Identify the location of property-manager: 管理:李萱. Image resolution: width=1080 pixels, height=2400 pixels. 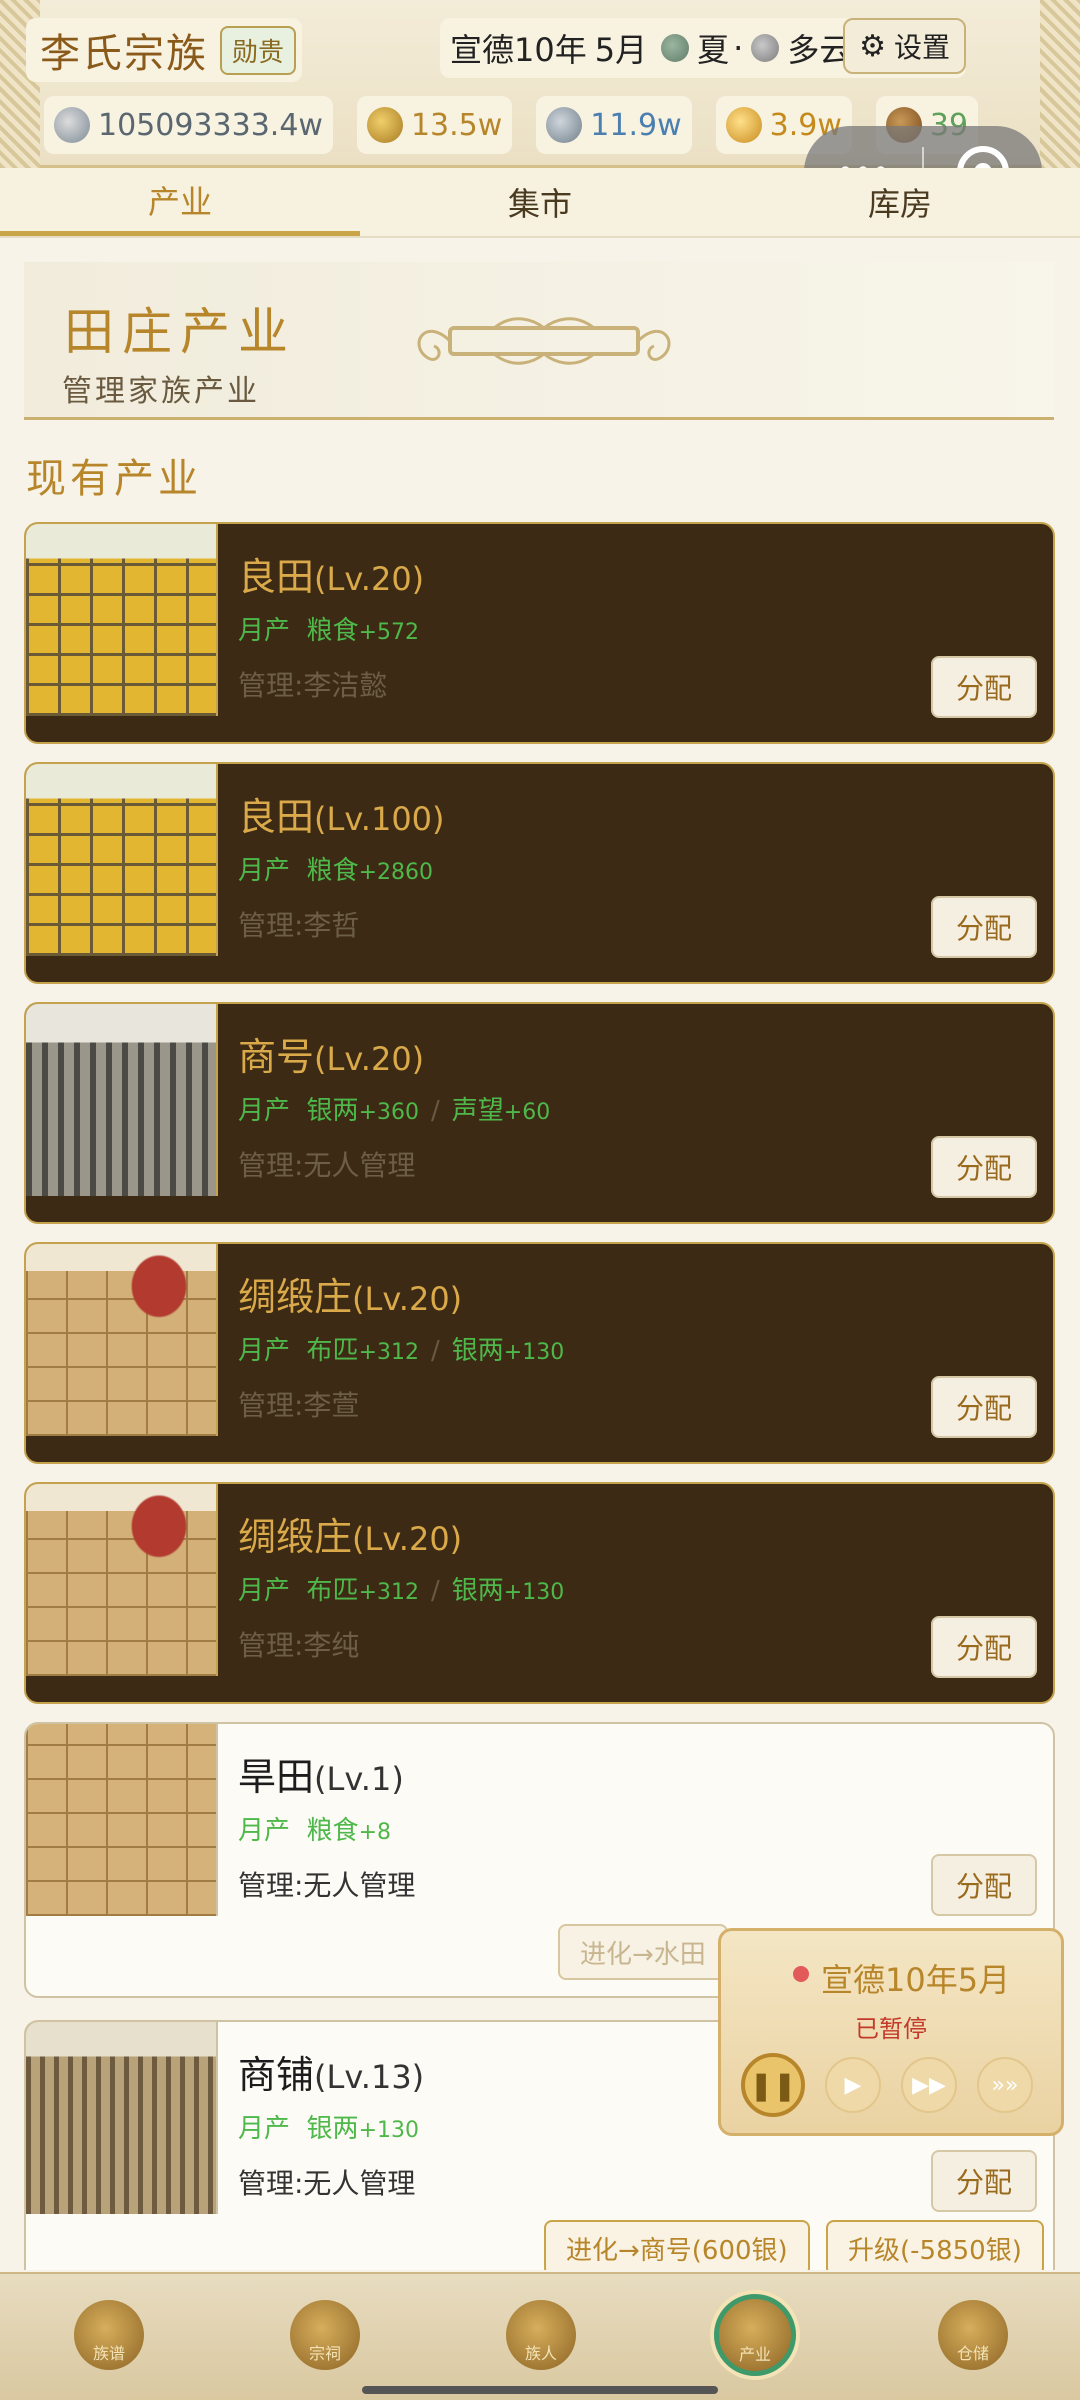
(299, 1405).